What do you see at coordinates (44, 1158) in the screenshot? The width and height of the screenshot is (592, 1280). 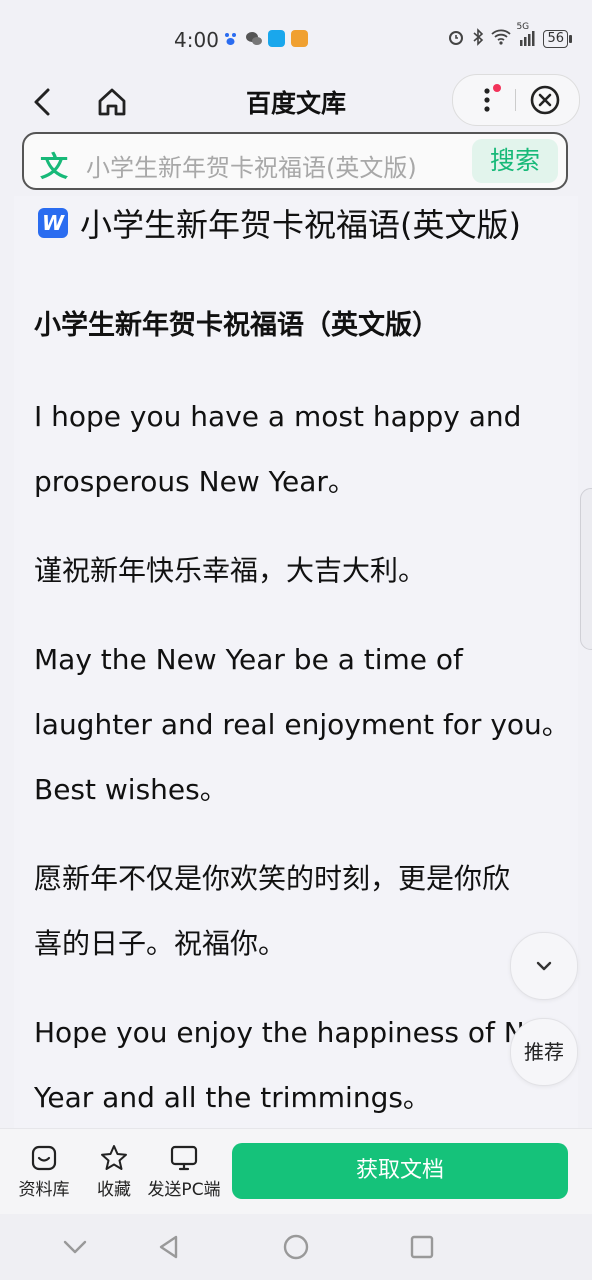 I see `library-icon` at bounding box center [44, 1158].